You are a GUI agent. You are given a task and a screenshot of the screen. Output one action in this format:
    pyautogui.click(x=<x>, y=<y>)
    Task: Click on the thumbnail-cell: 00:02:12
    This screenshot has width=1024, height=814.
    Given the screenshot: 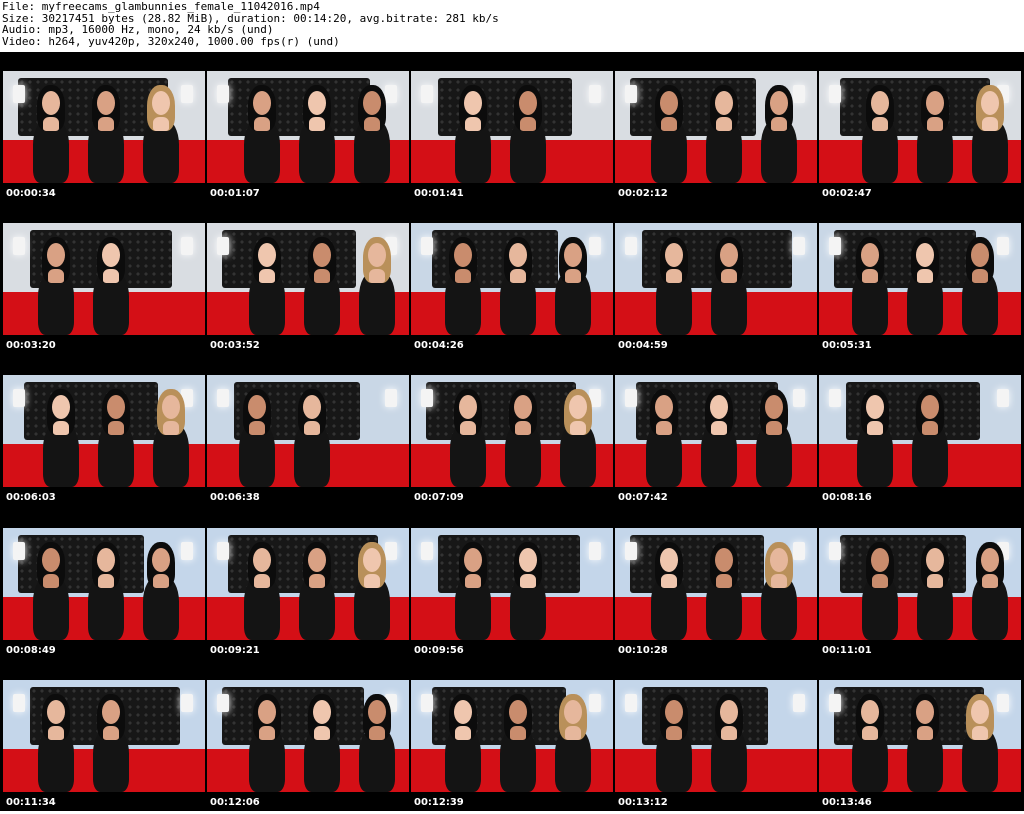 What is the action you would take?
    pyautogui.click(x=716, y=138)
    